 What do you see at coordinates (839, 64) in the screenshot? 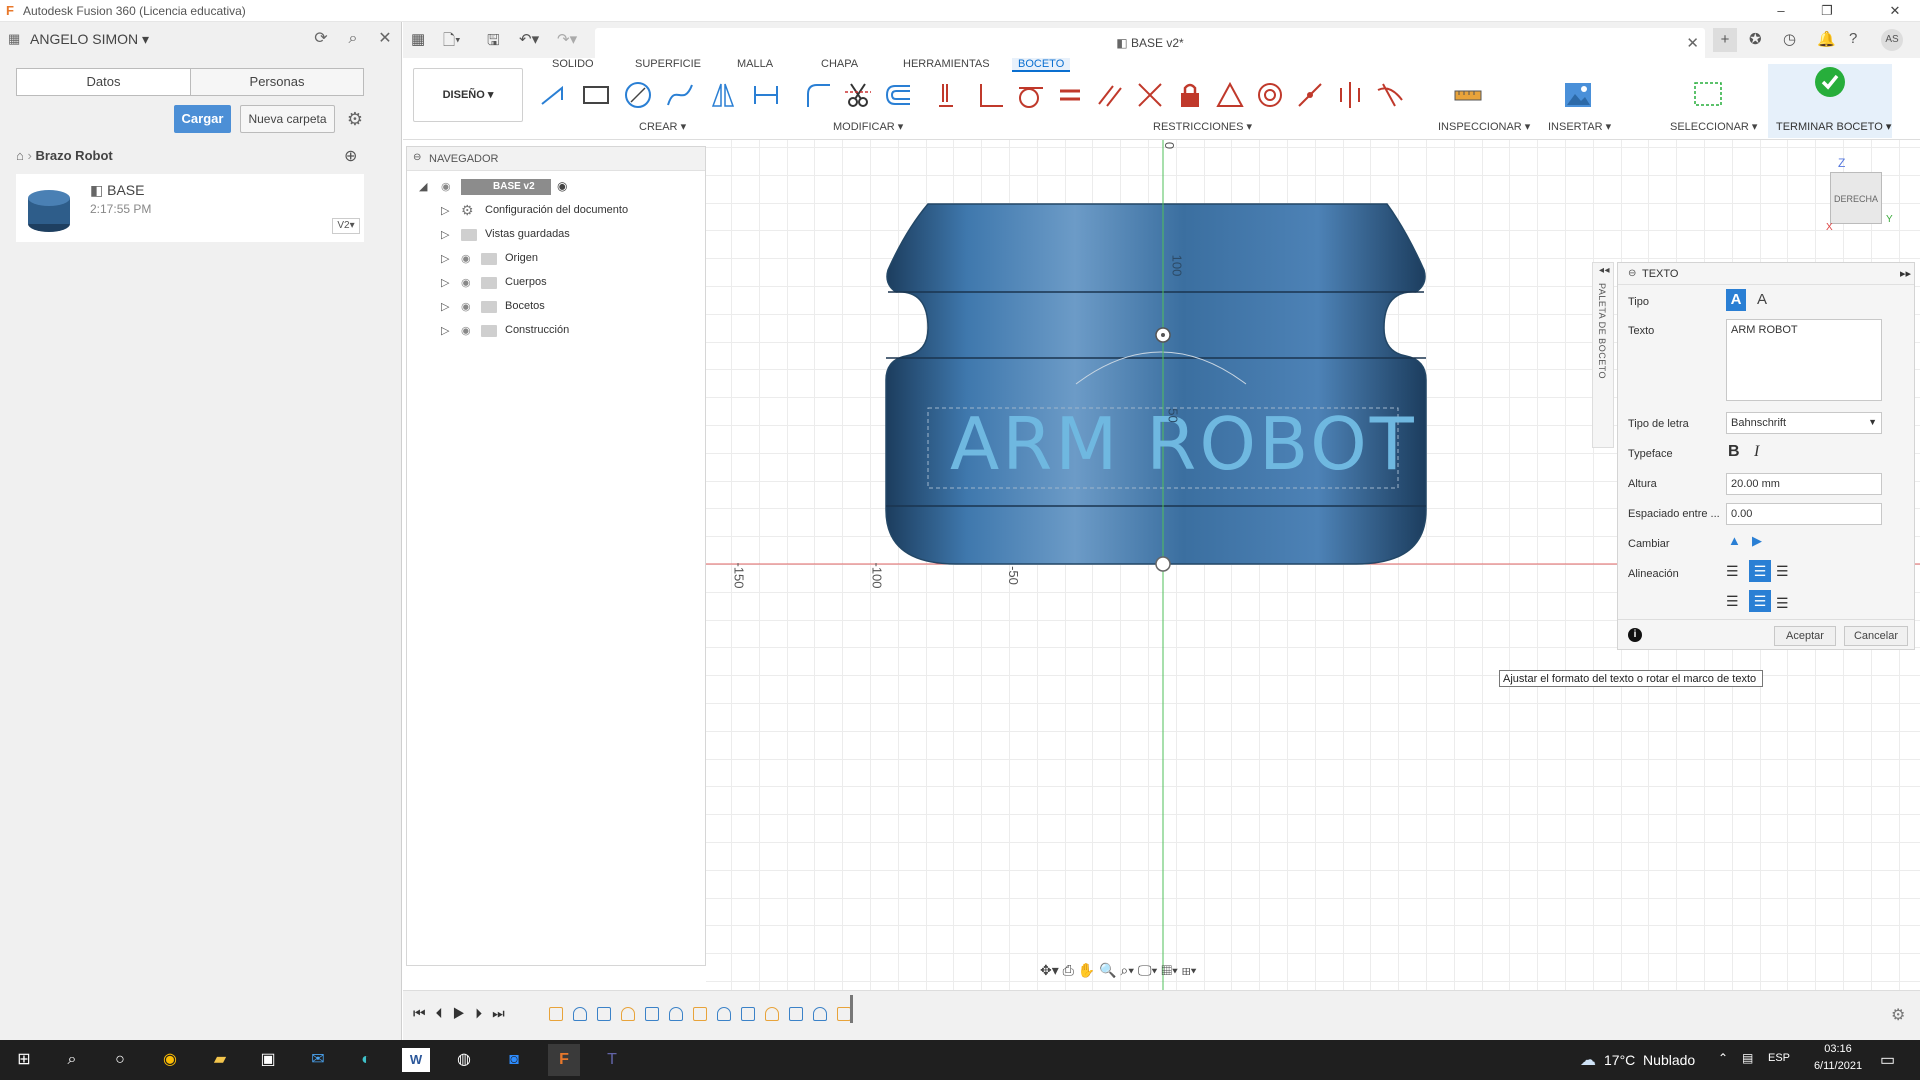
I see `tab-chapa: CHAPA` at bounding box center [839, 64].